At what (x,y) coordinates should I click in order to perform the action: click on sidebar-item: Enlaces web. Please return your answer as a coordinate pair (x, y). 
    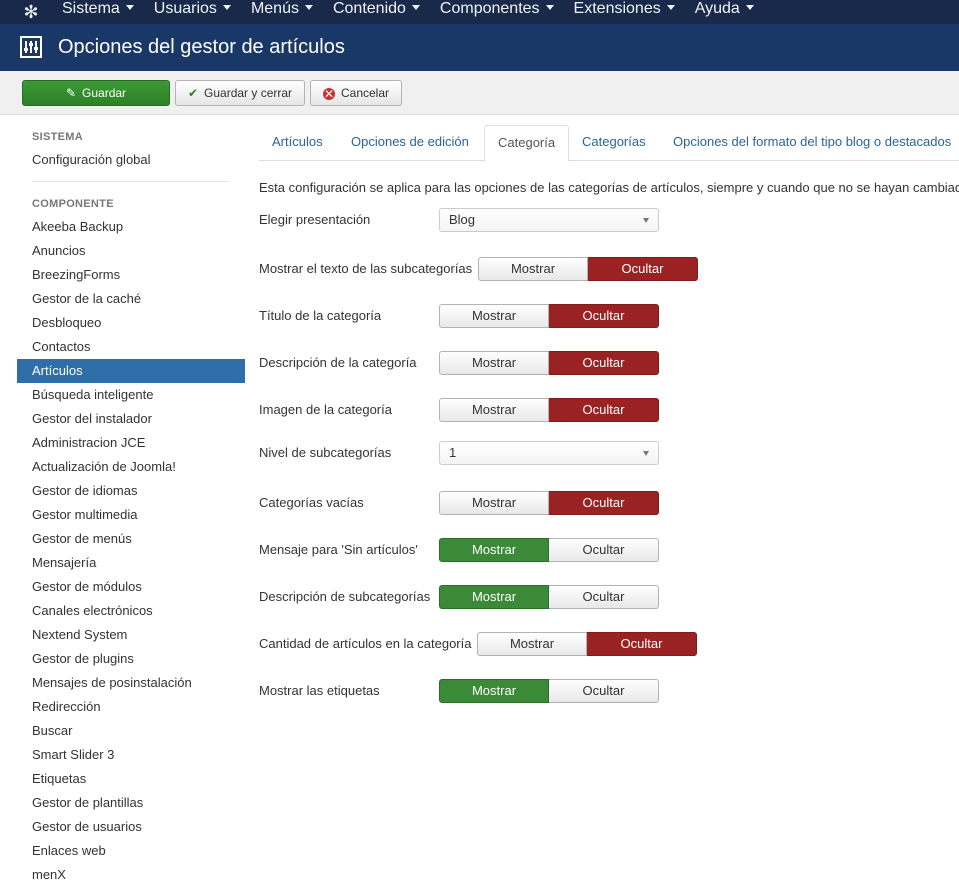
    Looking at the image, I should click on (131, 851).